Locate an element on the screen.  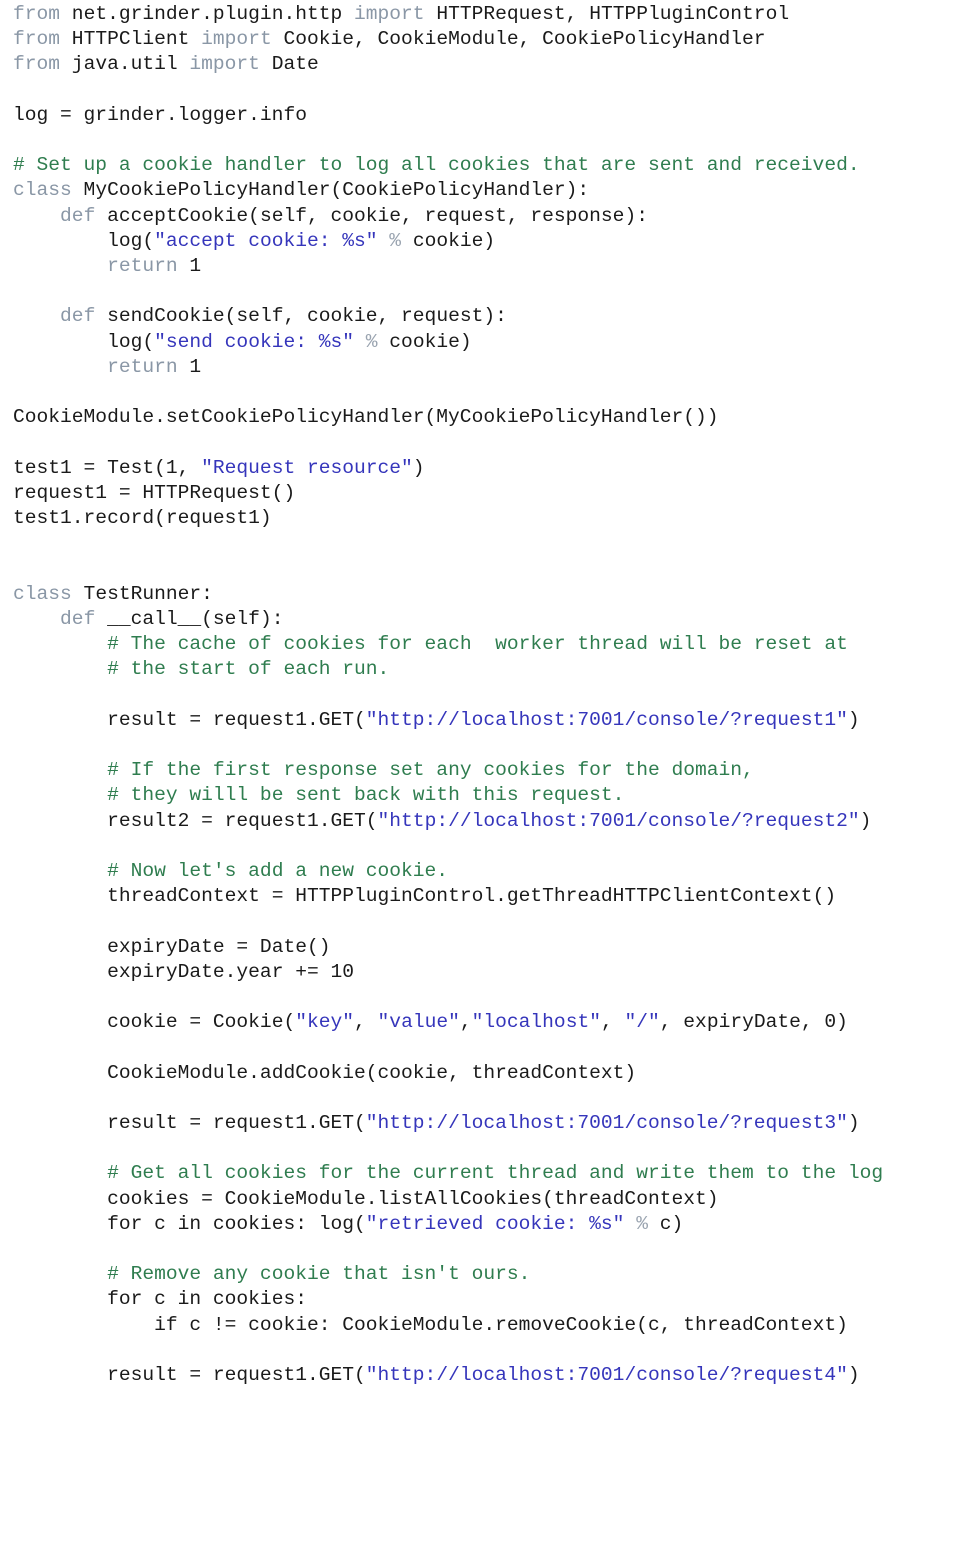
code-token-def: __call__(self): is located at coordinates (189, 618).